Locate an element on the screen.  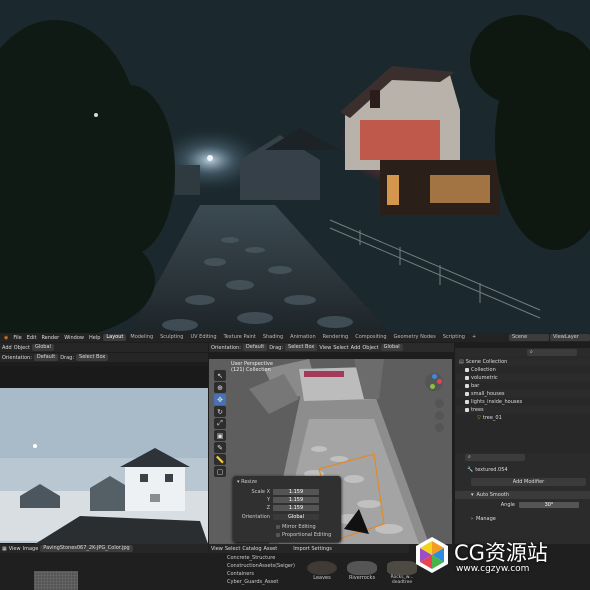
tab-uv-editing: UV Editing is located at coordinates (203, 337).